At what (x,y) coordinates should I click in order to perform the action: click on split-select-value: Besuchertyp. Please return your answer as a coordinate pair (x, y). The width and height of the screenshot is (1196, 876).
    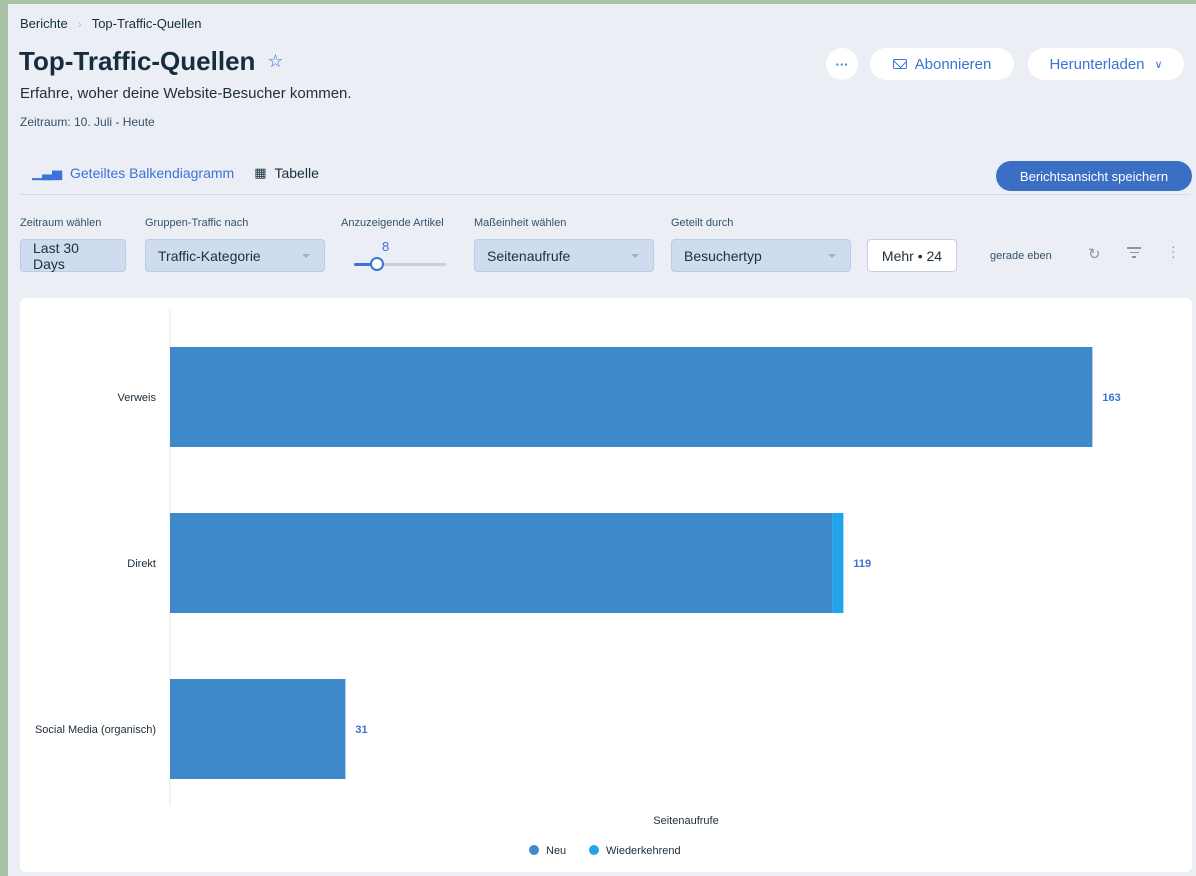
    Looking at the image, I should click on (723, 255).